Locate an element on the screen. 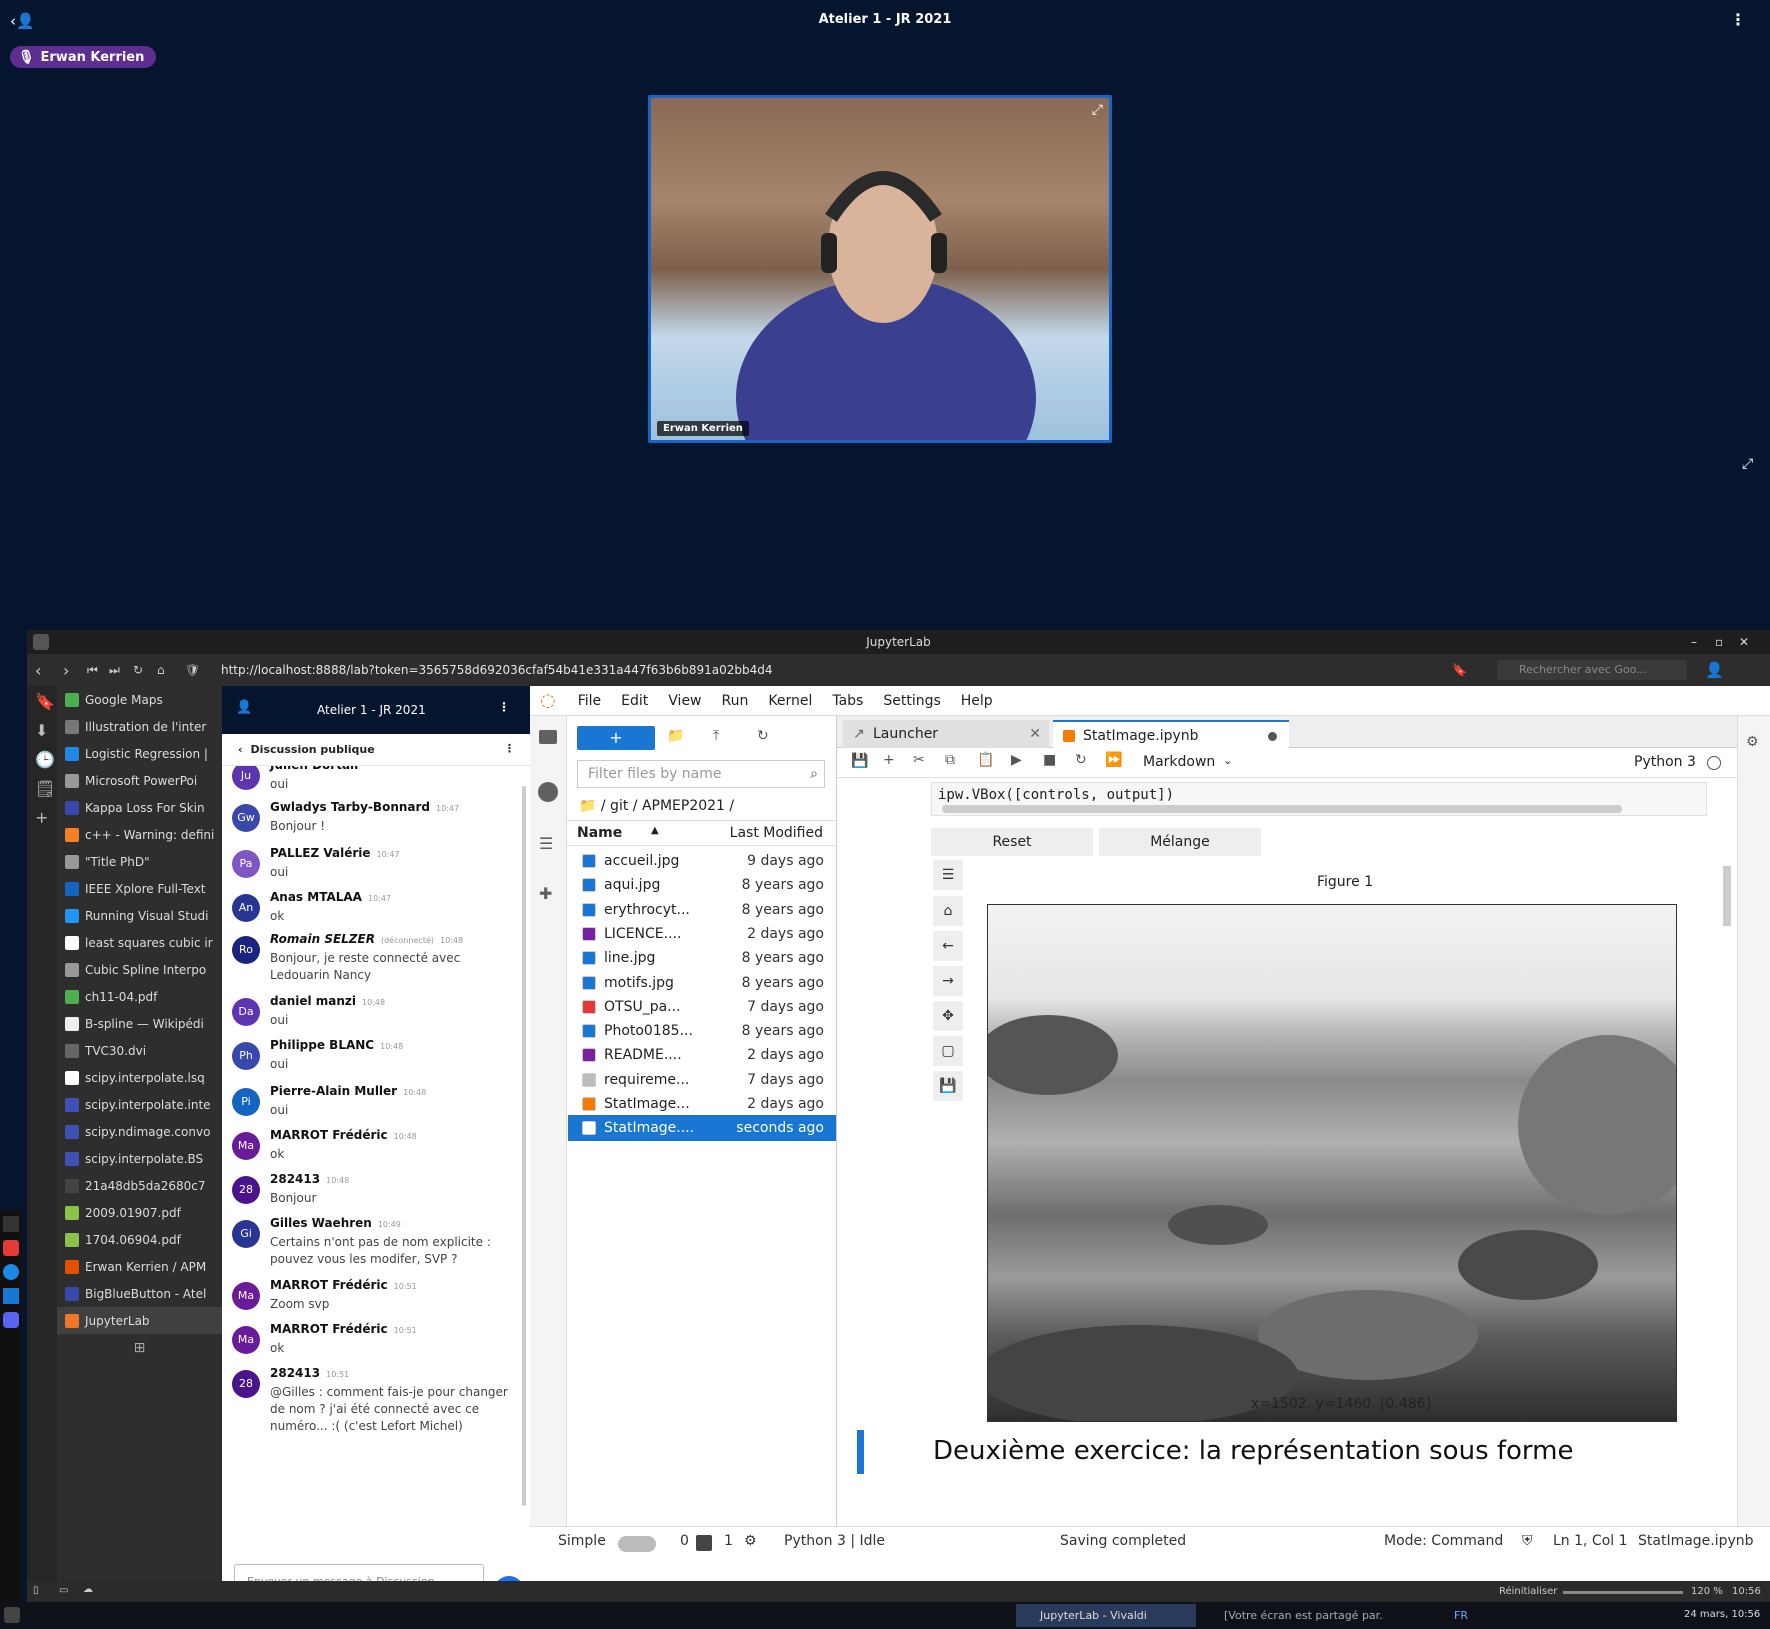 This screenshot has height=1629, width=1770. presenter-badge: 🎙 Erwan Kerrien is located at coordinates (83, 57).